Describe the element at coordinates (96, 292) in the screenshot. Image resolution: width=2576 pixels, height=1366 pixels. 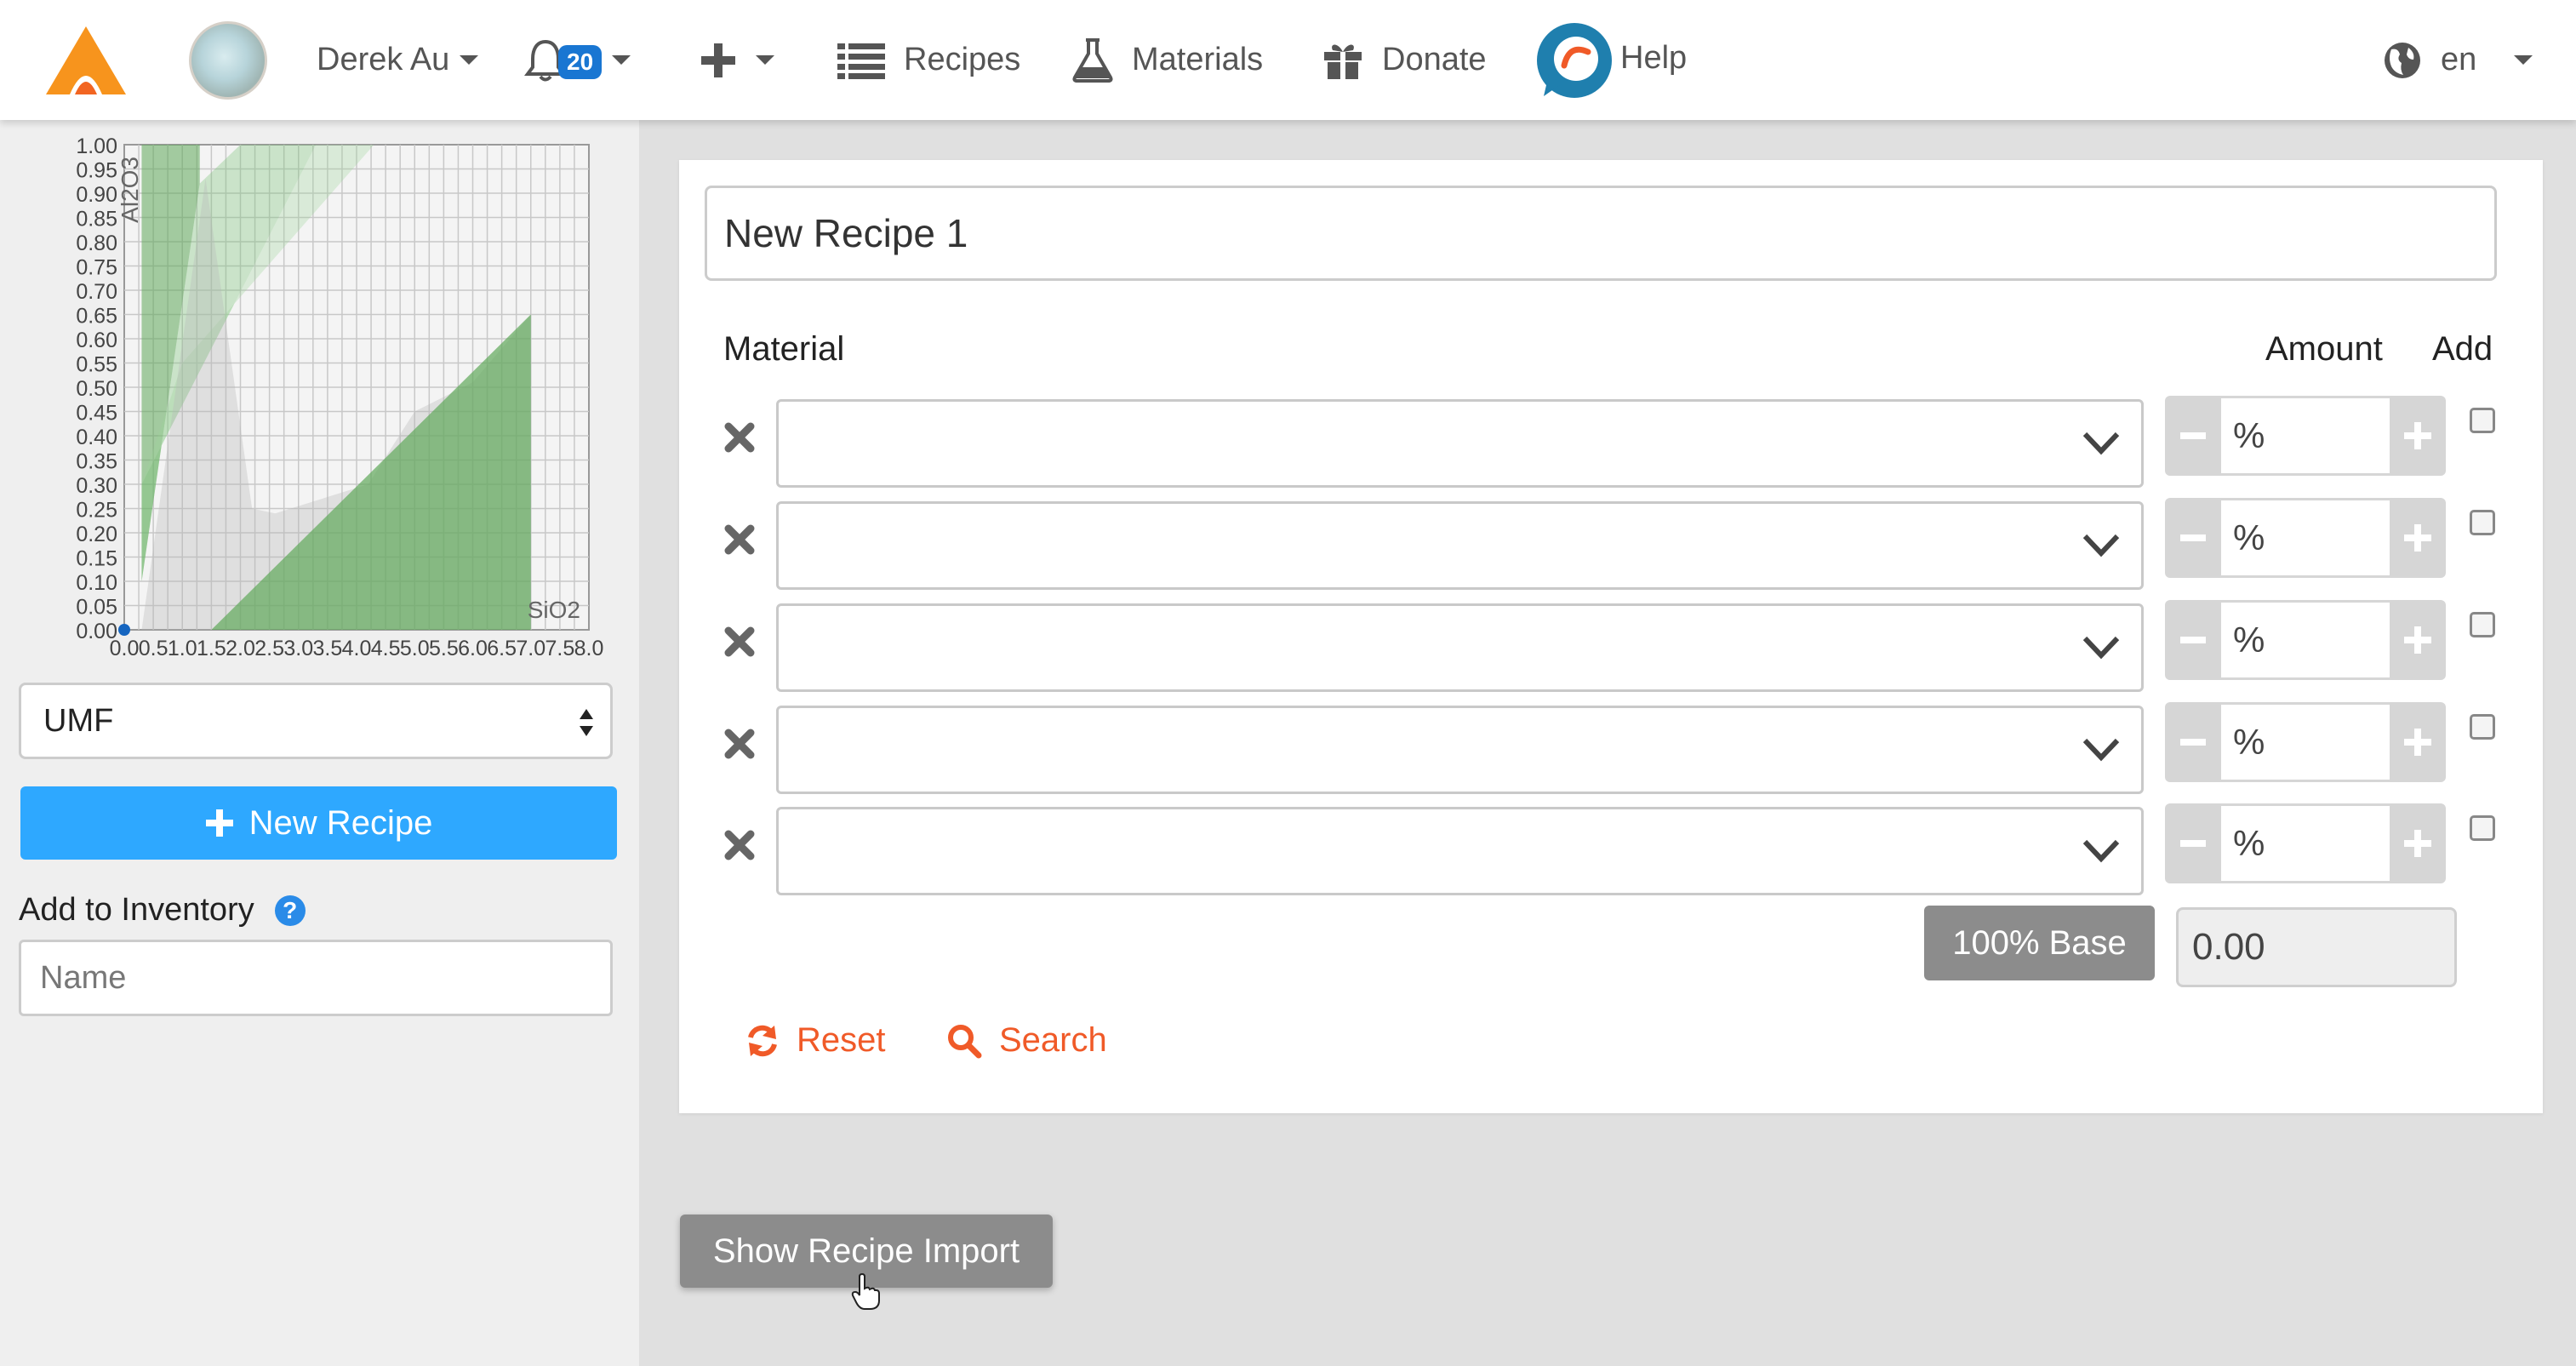
I see `y-tick-label: 0.70` at that location.